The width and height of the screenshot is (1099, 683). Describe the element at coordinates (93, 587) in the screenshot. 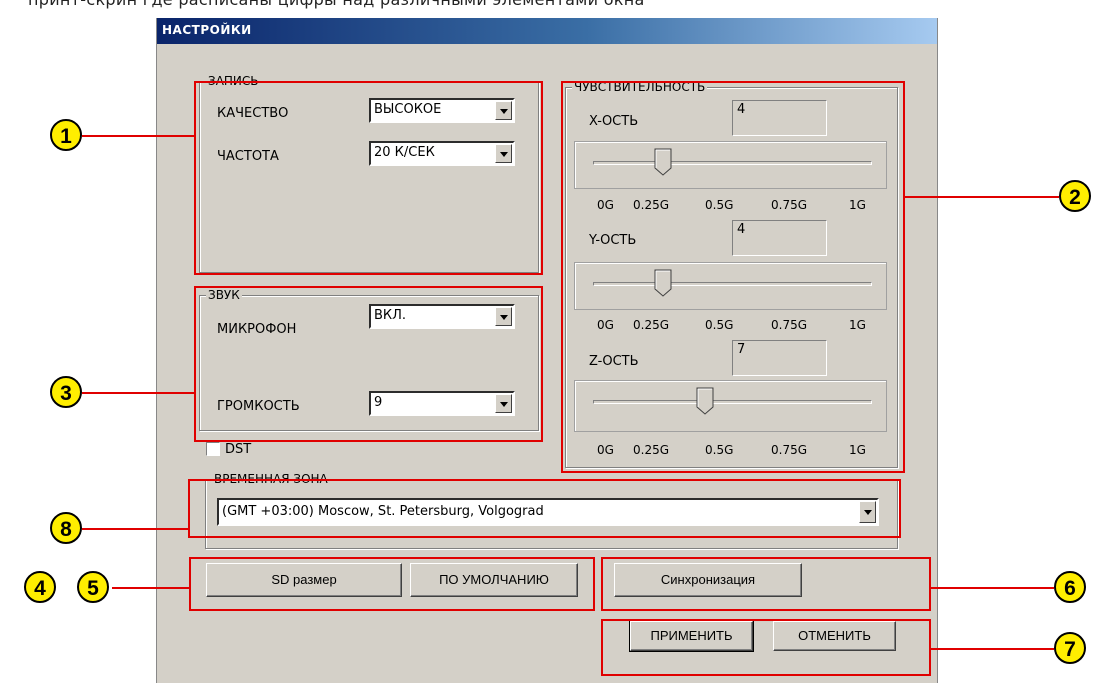

I see `callout-badge-5: 5` at that location.